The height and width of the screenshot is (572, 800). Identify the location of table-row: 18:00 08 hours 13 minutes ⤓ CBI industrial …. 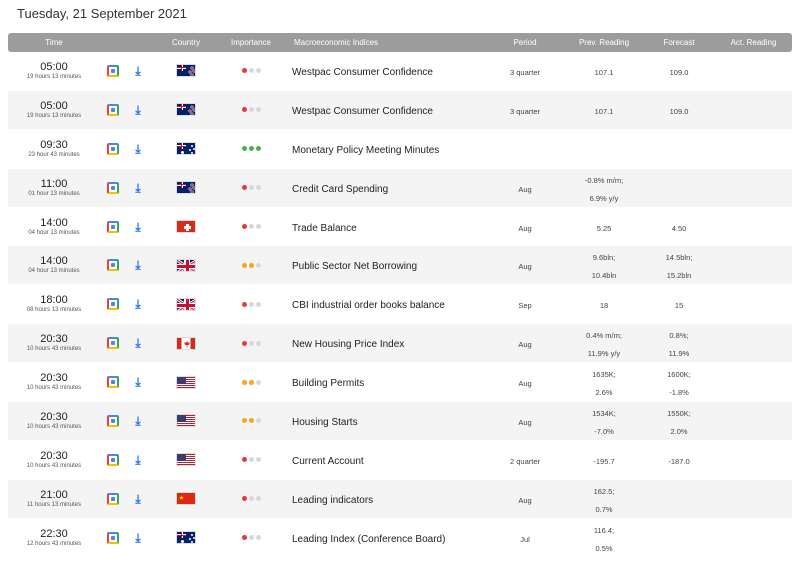
(400, 305).